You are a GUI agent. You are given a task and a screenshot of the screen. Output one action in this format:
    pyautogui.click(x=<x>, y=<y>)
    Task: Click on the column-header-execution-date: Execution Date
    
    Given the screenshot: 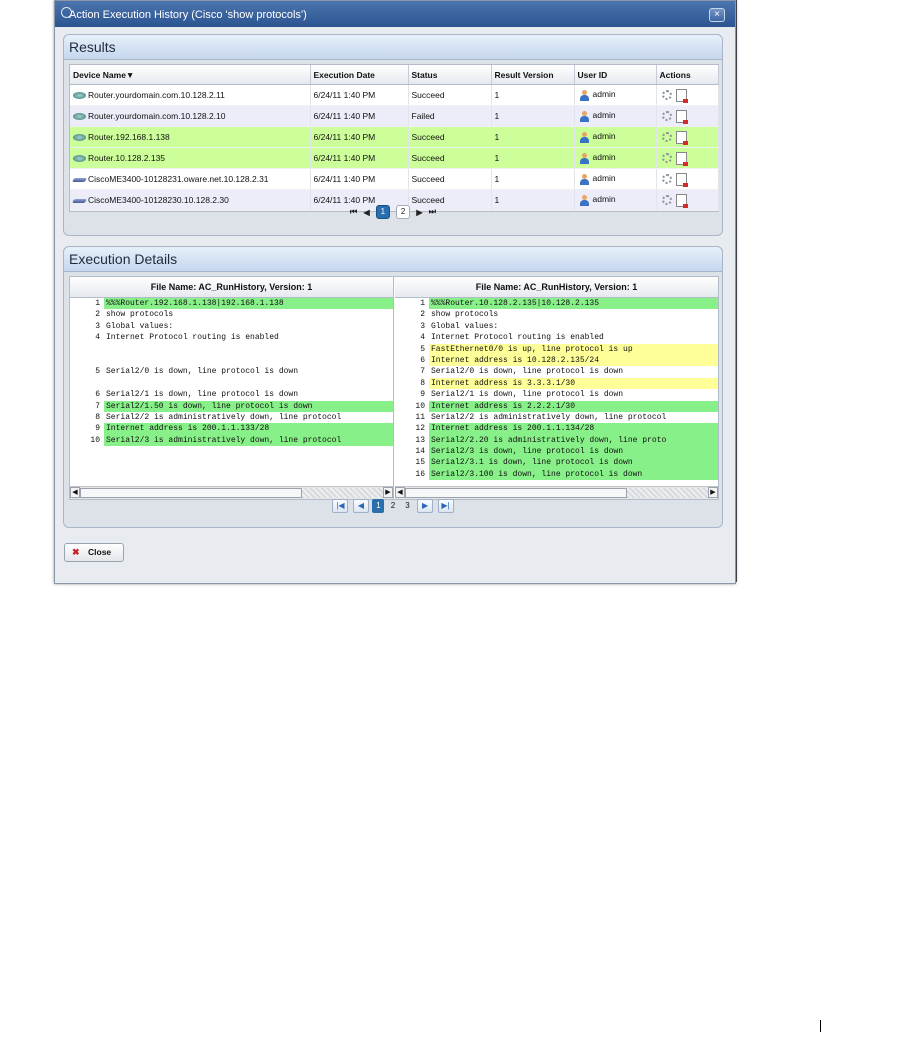 What is the action you would take?
    pyautogui.click(x=359, y=75)
    